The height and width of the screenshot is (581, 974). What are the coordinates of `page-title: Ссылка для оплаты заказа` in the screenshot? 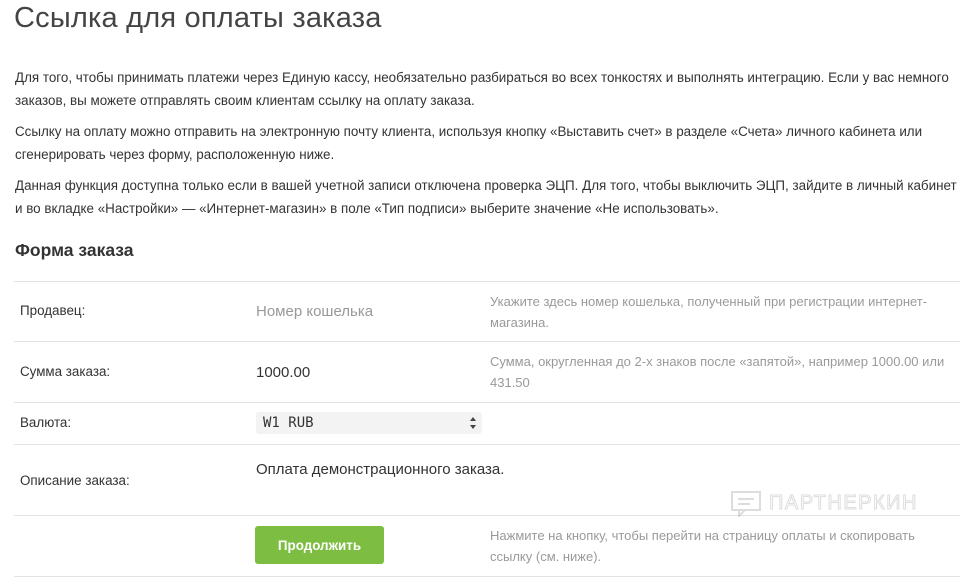 It's located at (198, 18).